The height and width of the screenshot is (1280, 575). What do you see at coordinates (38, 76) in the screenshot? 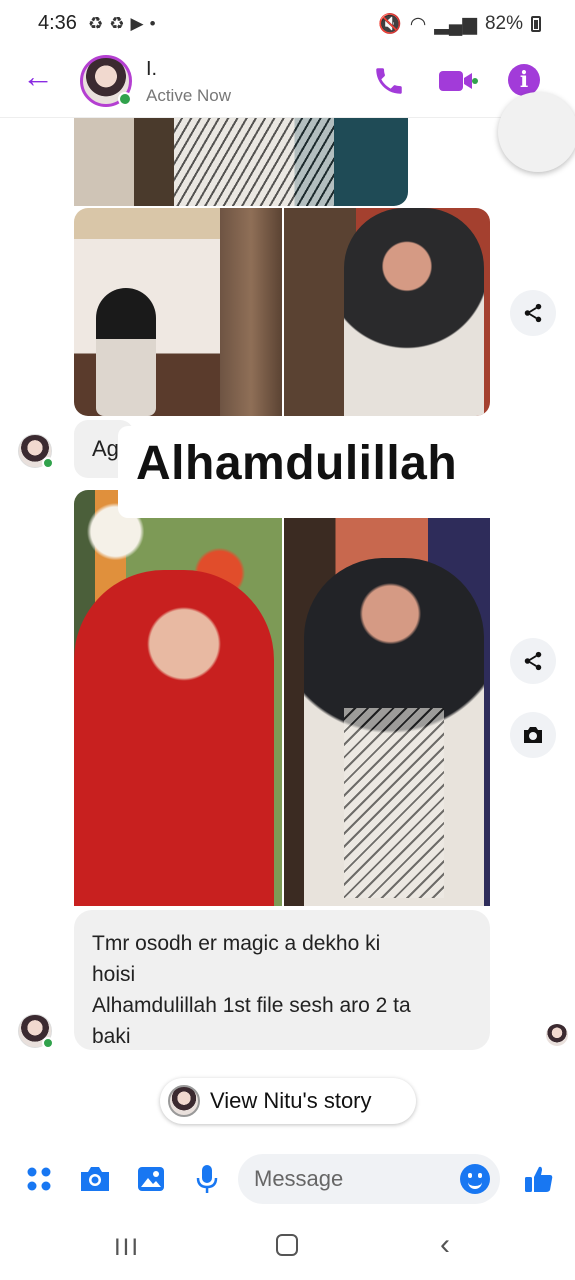
I see `back-arrow-icon: ←` at bounding box center [38, 76].